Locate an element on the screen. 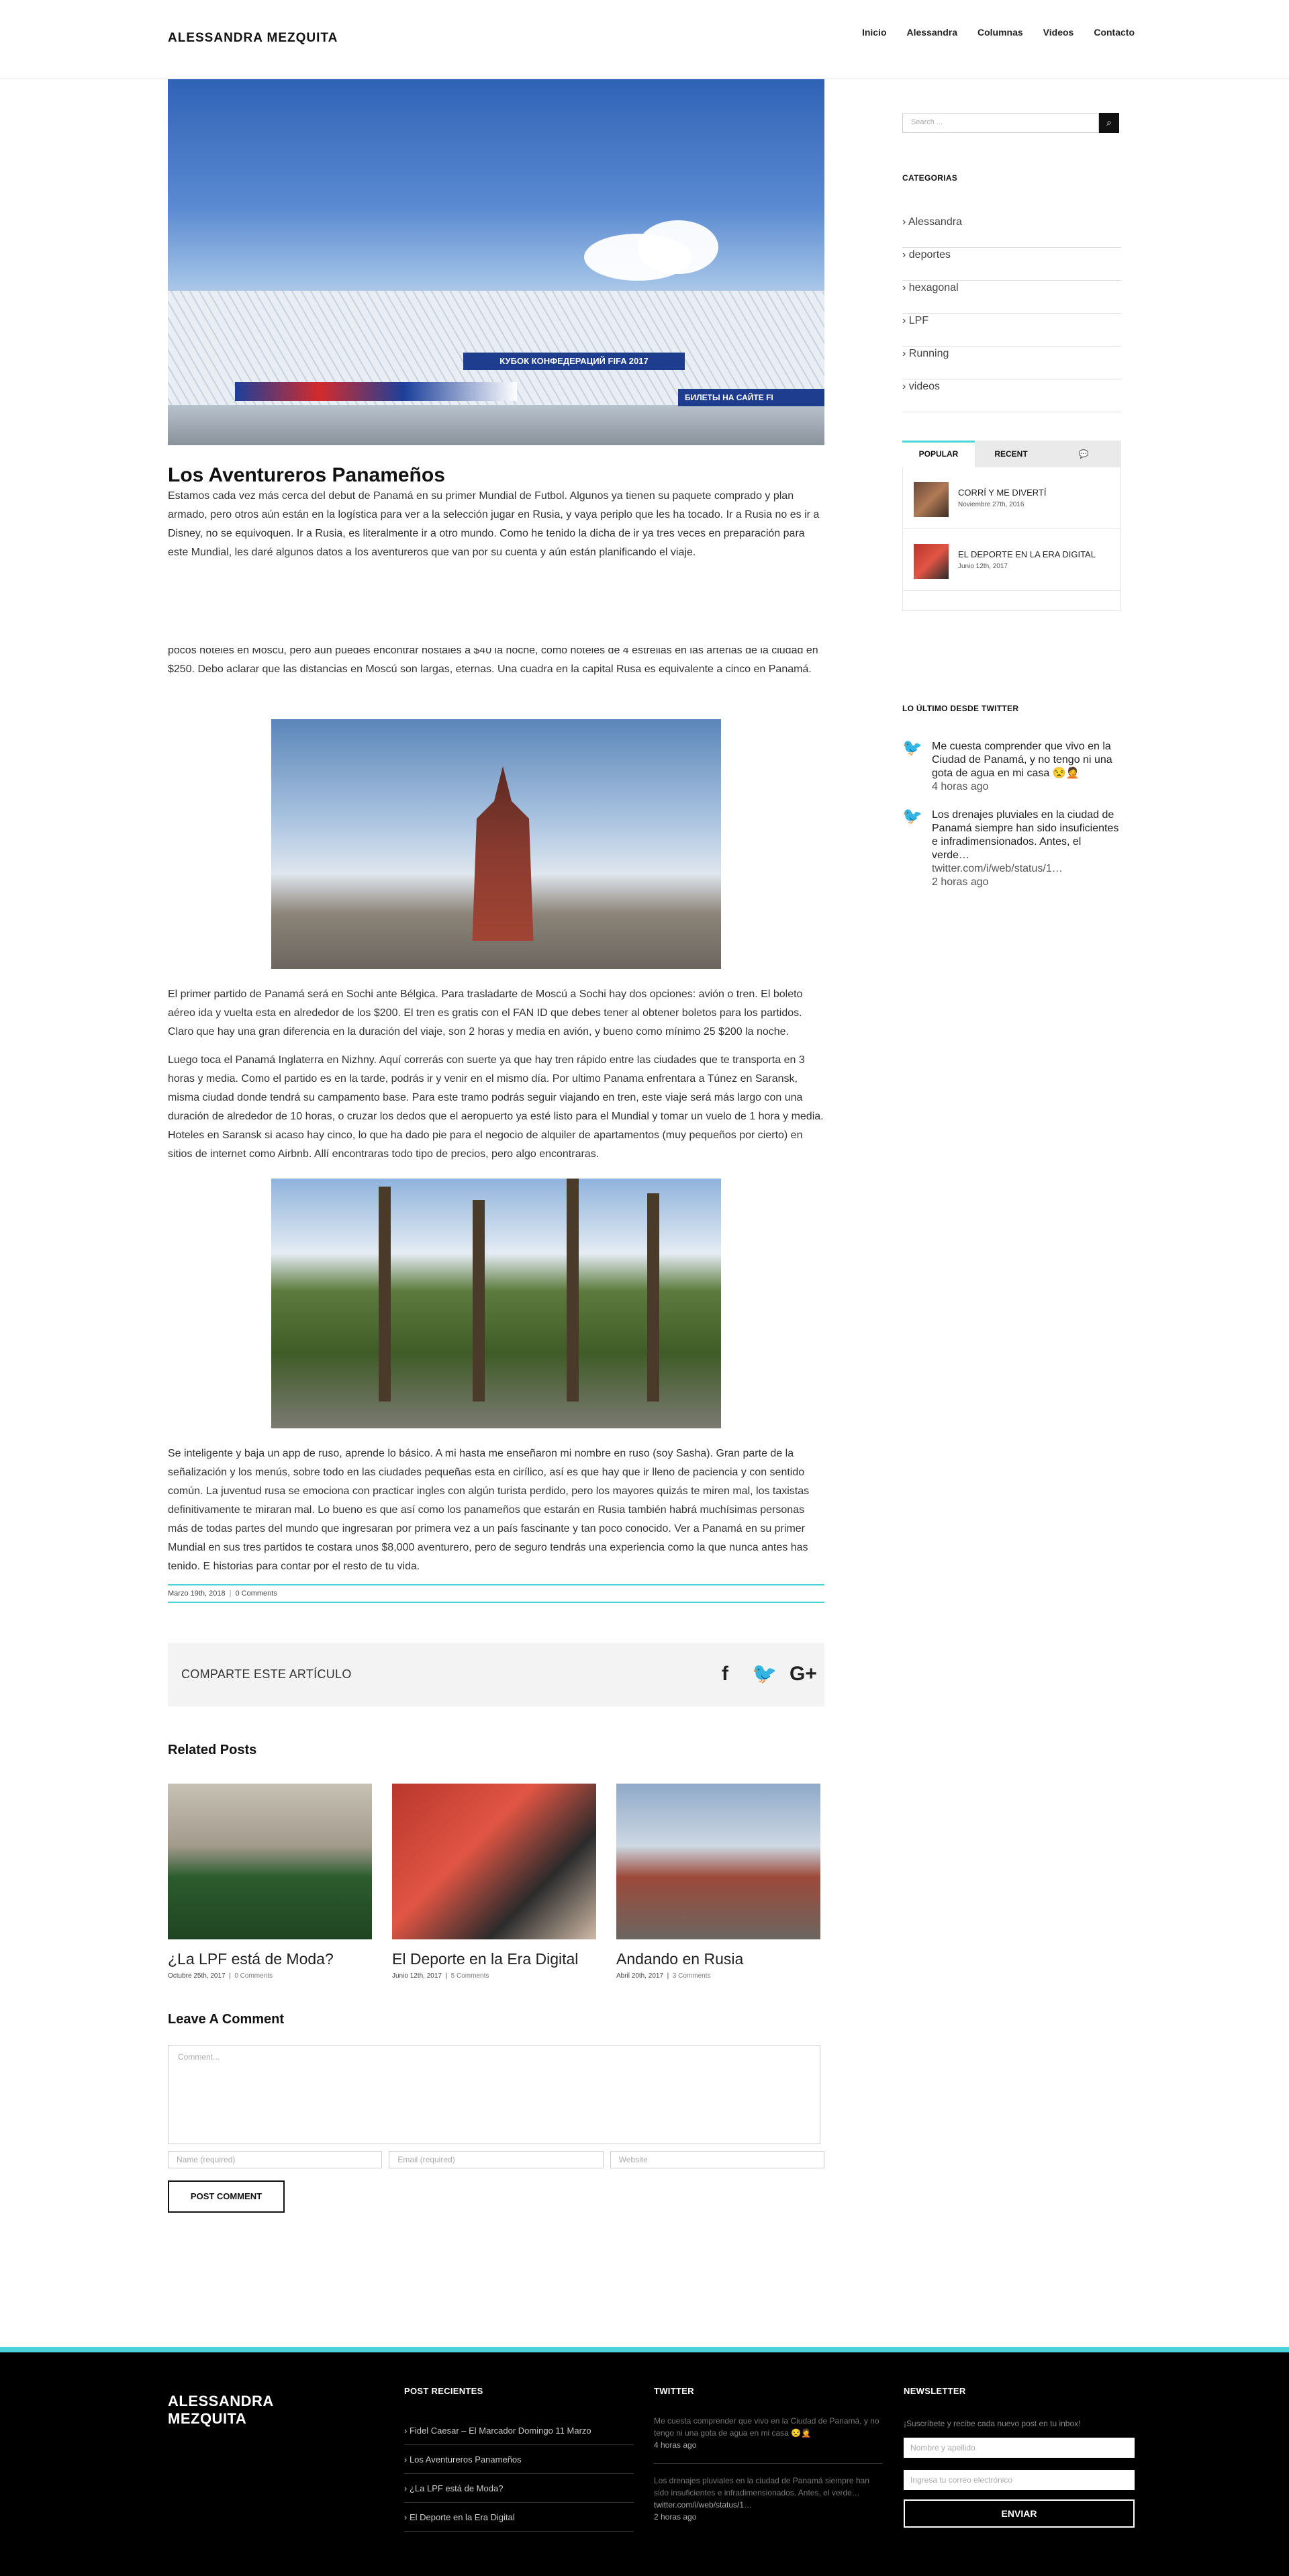  post-comments-link: 0 Comments is located at coordinates (256, 1594).